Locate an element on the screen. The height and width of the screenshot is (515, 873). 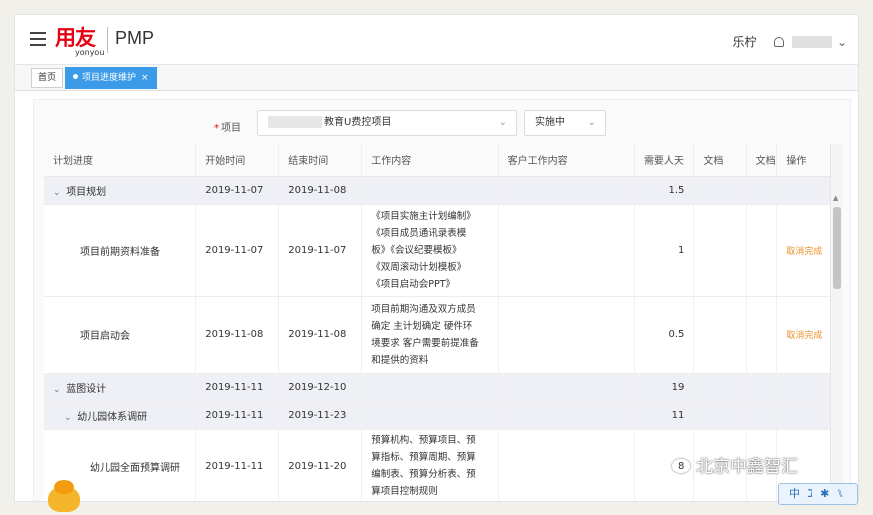
table-row: ⌄ 幼儿园体系调研 2019-11-11 2019-11-23 11 is located at coordinates (442, 415).